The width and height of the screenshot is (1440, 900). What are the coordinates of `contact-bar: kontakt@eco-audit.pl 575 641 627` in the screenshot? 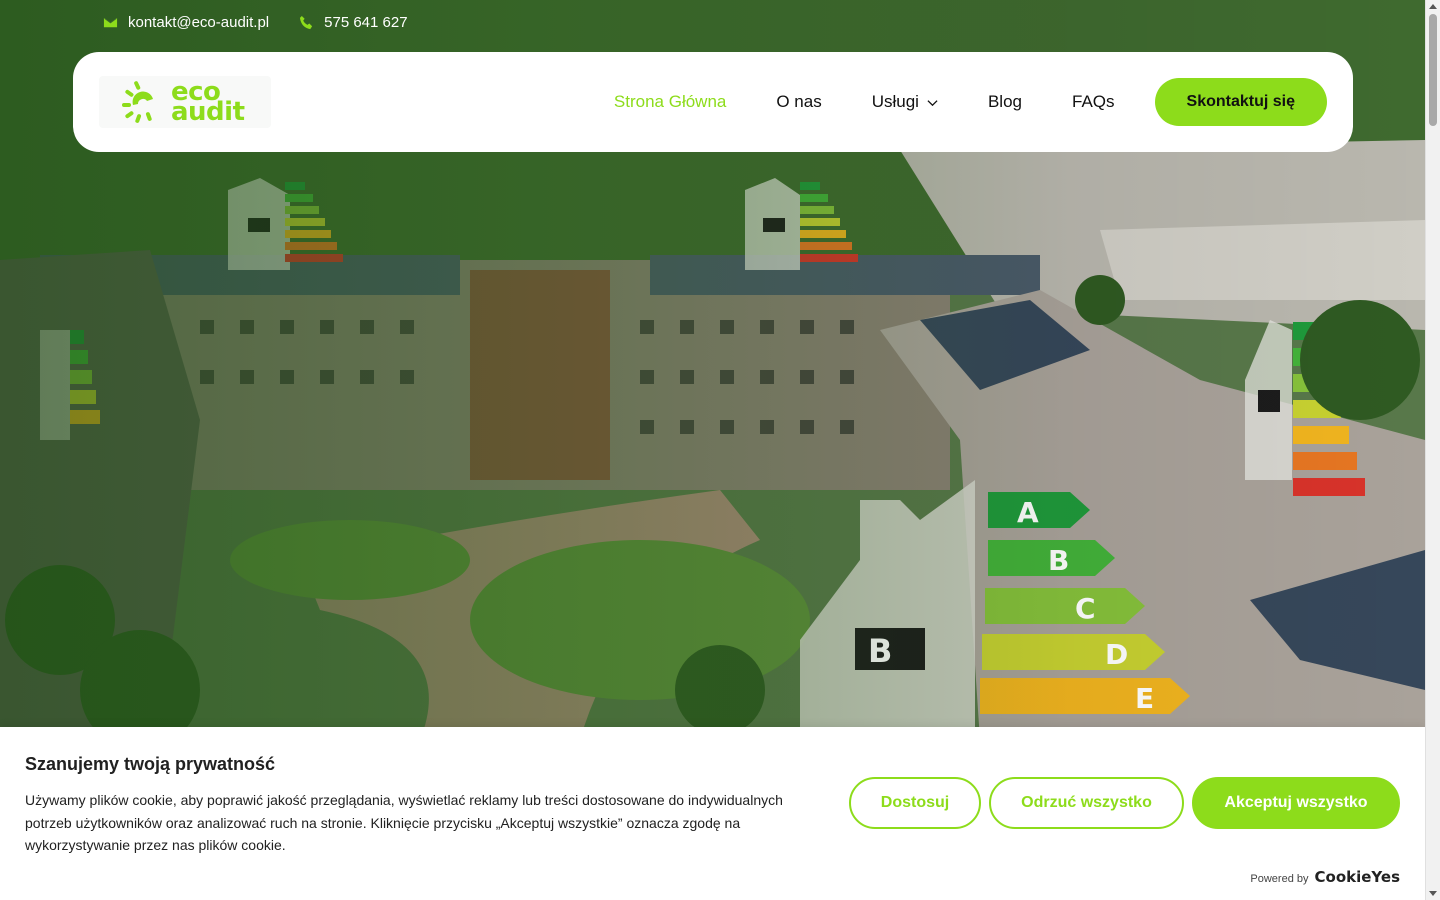 It's located at (255, 22).